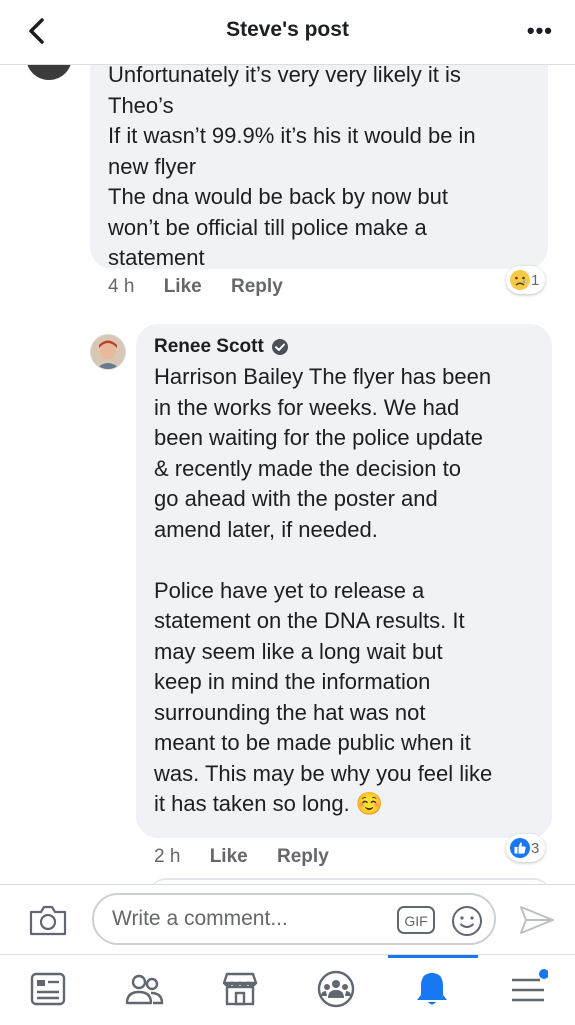 This screenshot has height=1025, width=575. I want to click on reaction-summary: 1, so click(526, 280).